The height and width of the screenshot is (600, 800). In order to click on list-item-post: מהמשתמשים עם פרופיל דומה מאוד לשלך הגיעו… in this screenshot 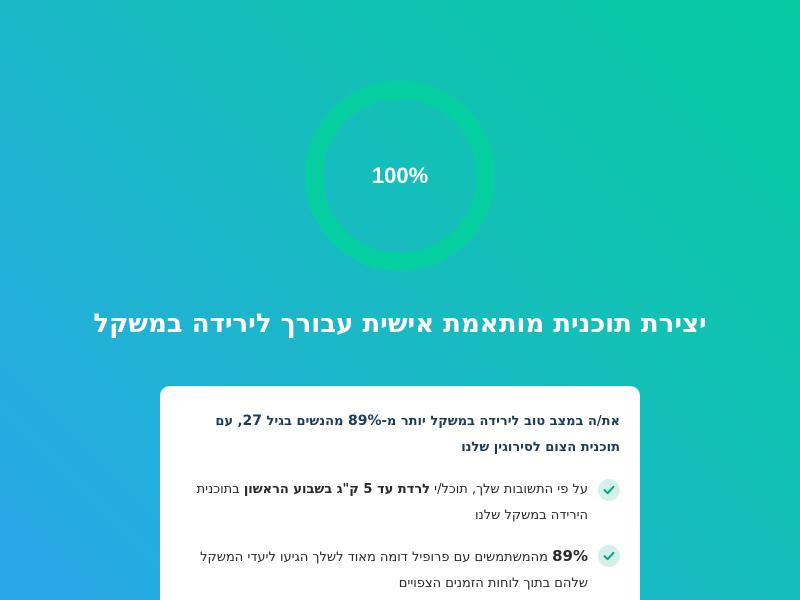, I will do `click(394, 570)`.